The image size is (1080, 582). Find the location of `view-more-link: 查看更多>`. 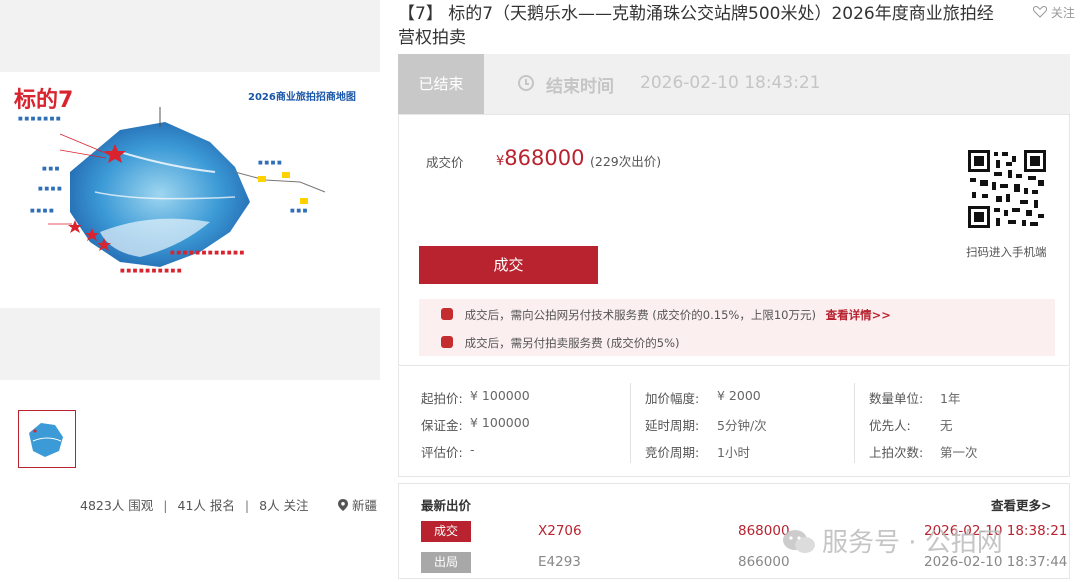

view-more-link: 查看更多> is located at coordinates (1021, 504).